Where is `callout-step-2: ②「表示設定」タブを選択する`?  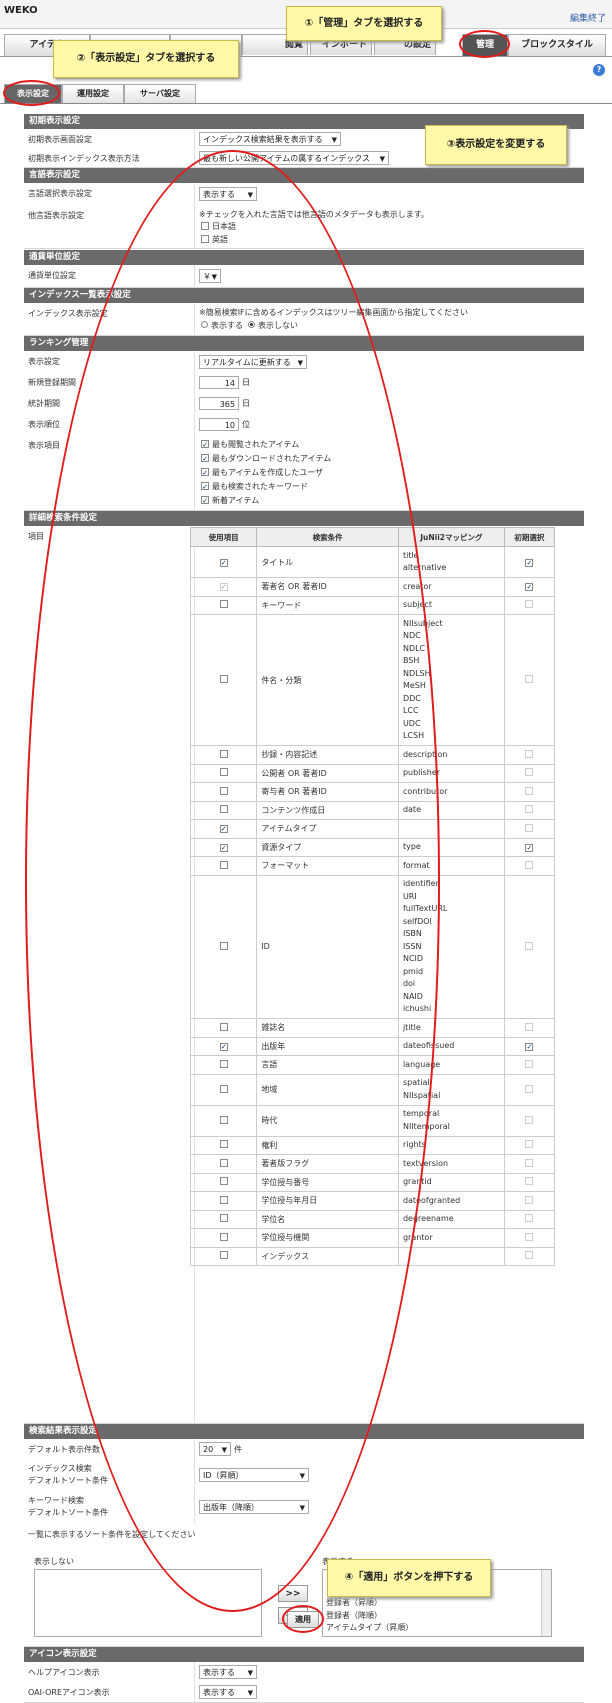 callout-step-2: ②「表示設定」タブを選択する is located at coordinates (146, 59).